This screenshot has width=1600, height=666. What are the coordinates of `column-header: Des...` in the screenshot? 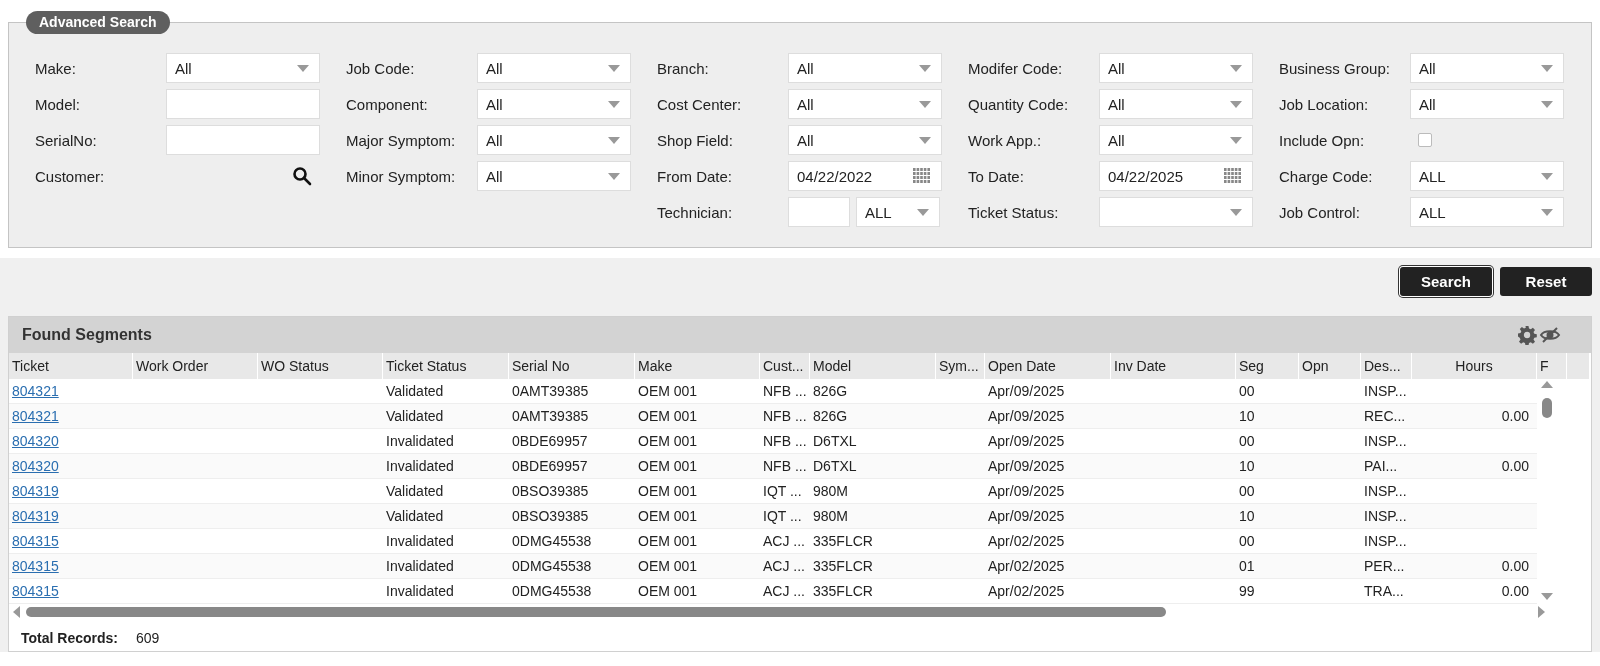 It's located at (1386, 366).